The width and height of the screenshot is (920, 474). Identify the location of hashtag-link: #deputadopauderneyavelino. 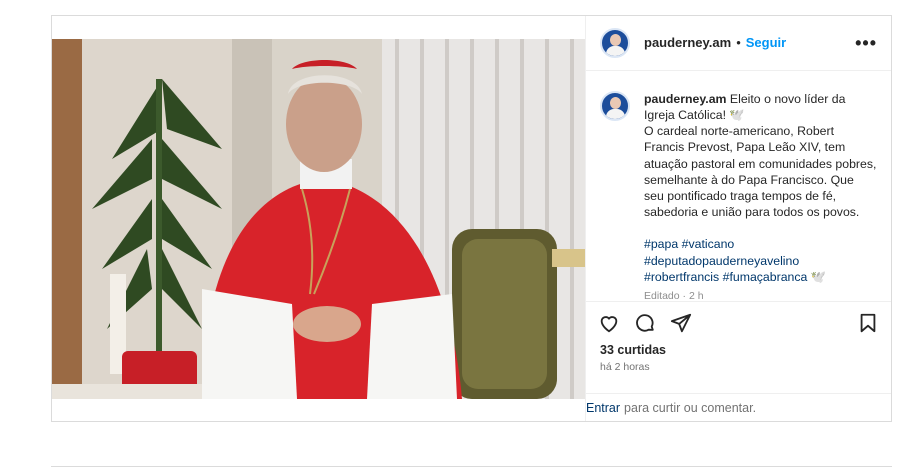
(721, 261).